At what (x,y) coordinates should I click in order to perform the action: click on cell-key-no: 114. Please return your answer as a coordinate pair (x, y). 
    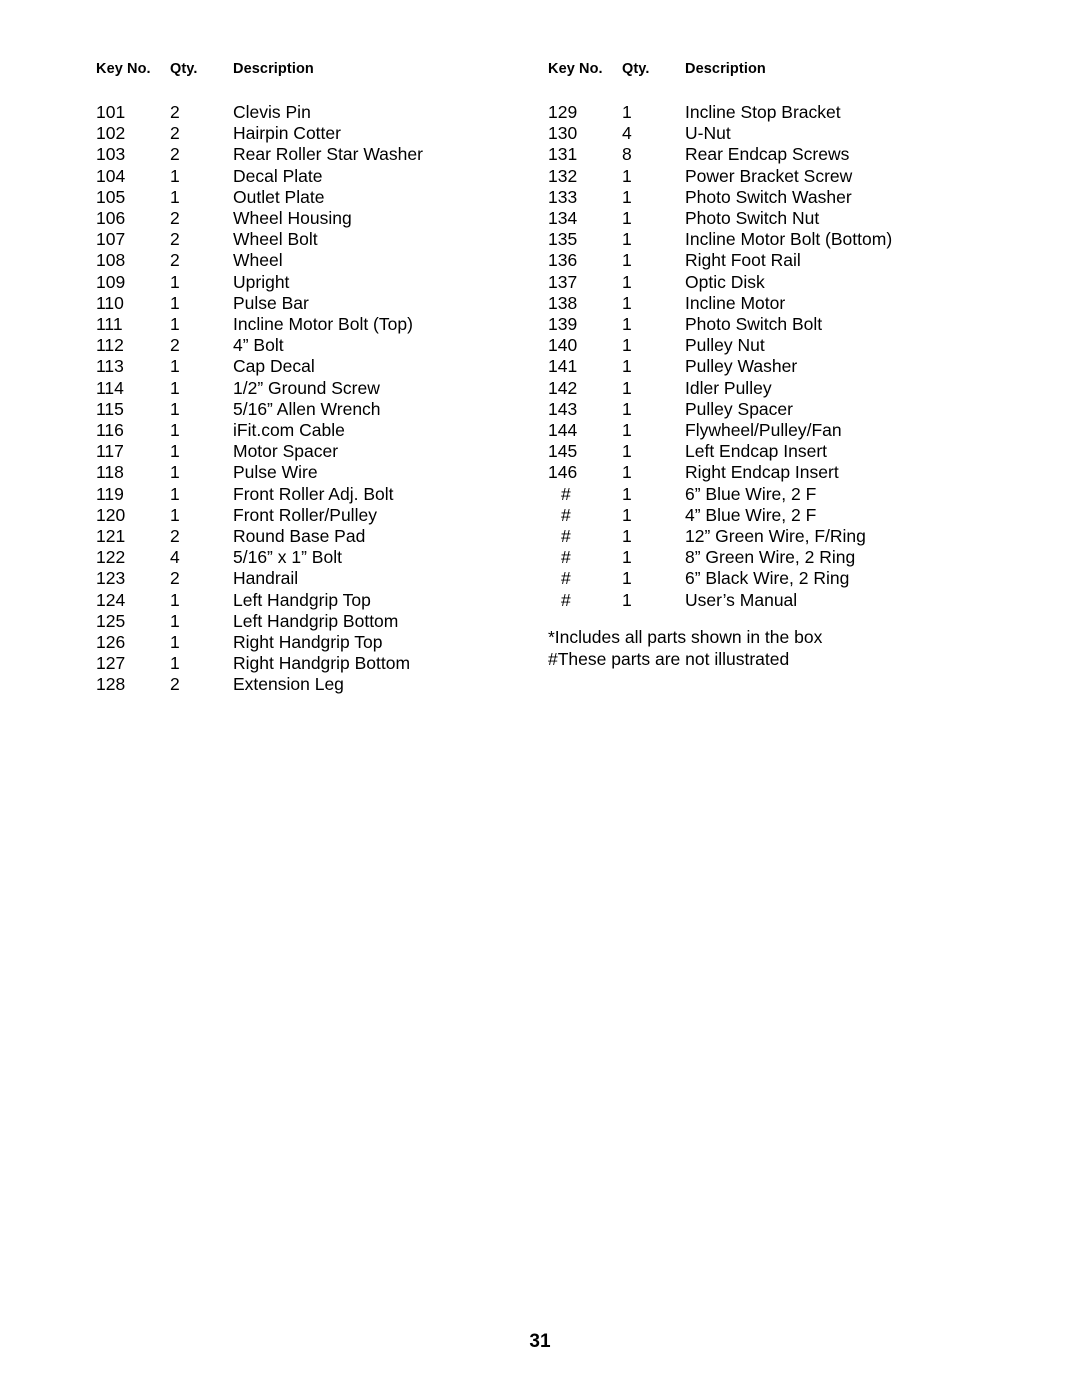
    Looking at the image, I should click on (110, 387).